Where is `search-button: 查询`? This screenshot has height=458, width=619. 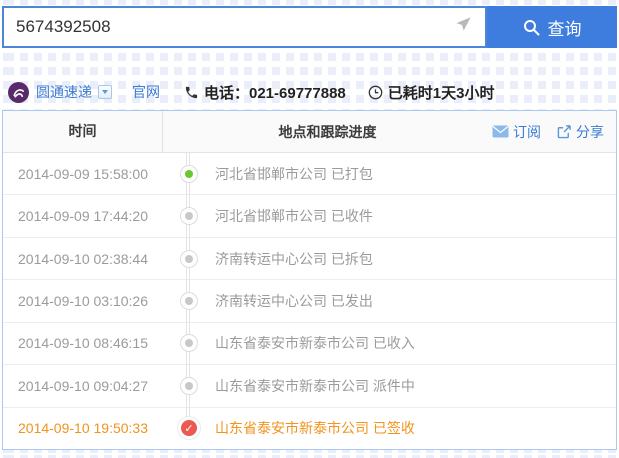 search-button: 查询 is located at coordinates (552, 27).